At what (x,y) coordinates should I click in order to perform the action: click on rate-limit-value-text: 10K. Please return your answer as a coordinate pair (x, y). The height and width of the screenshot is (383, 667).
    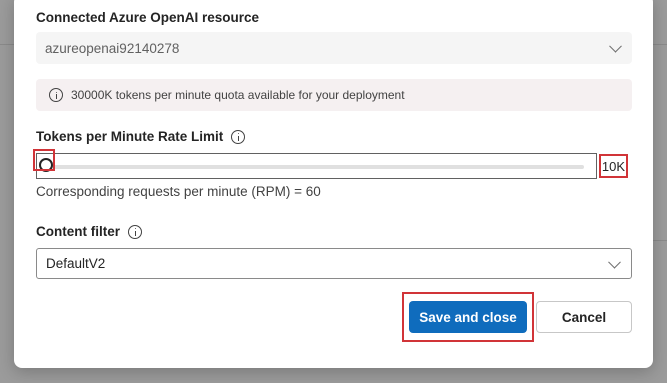
    Looking at the image, I should click on (613, 166).